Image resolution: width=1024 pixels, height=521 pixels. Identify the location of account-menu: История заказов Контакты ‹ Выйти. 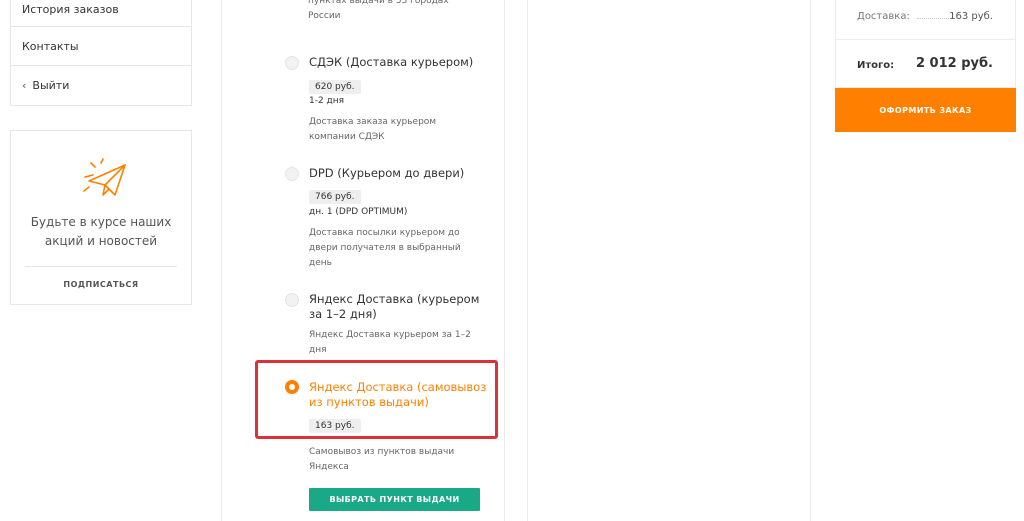
(101, 53).